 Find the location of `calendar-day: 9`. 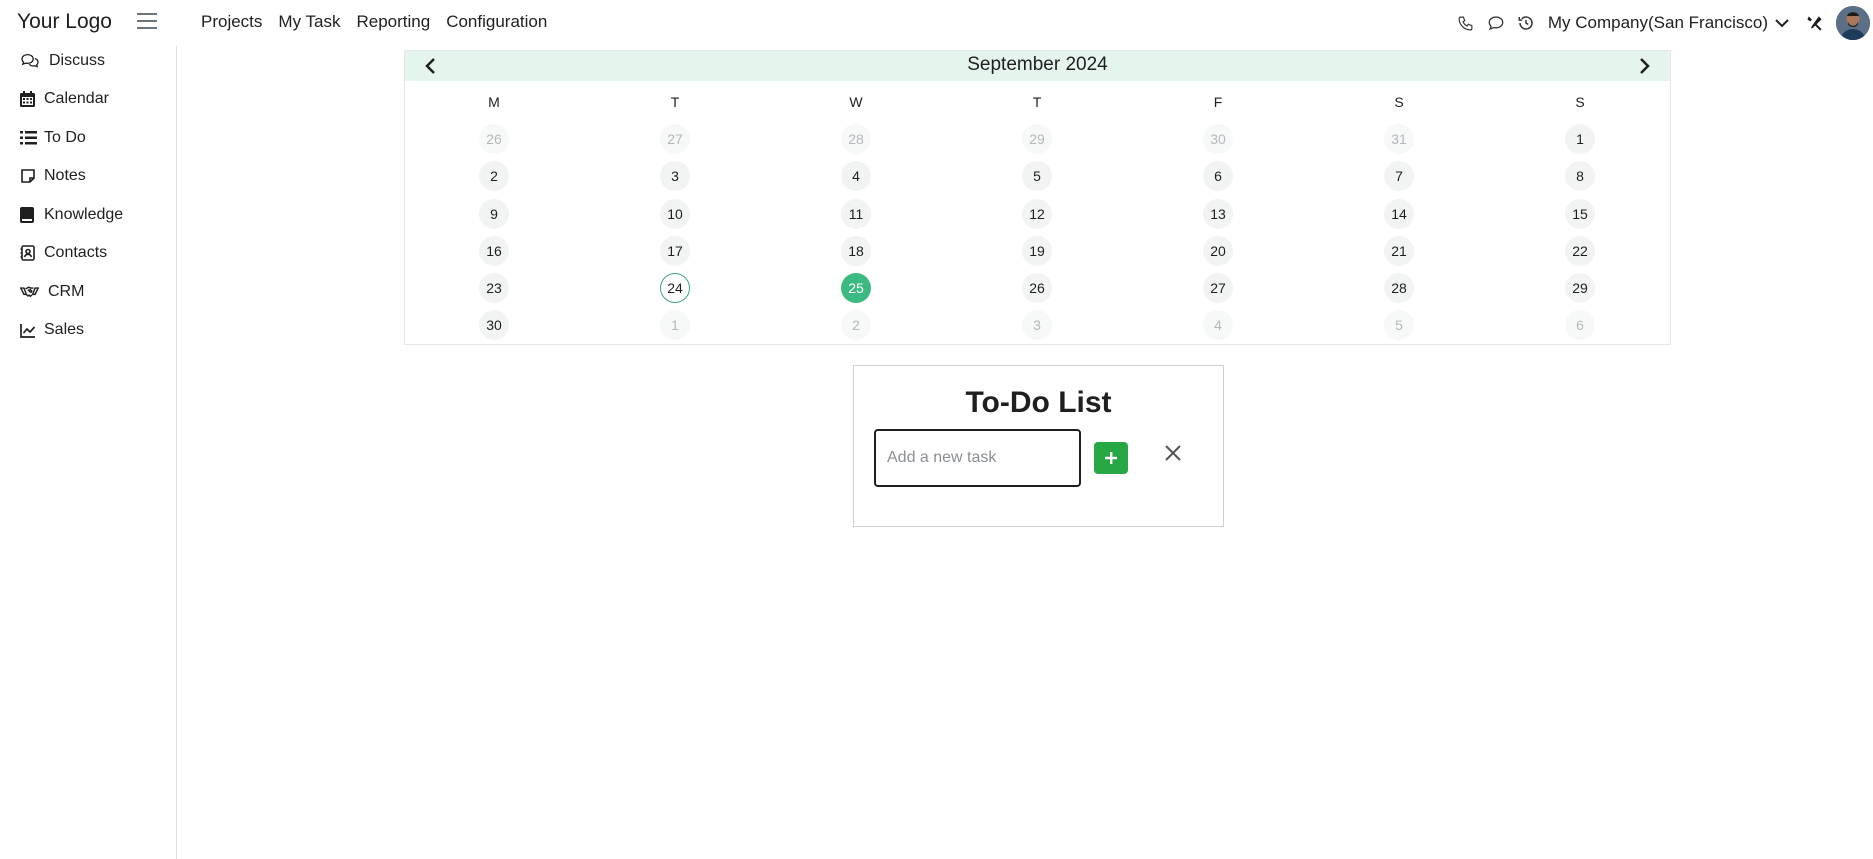

calendar-day: 9 is located at coordinates (494, 214).